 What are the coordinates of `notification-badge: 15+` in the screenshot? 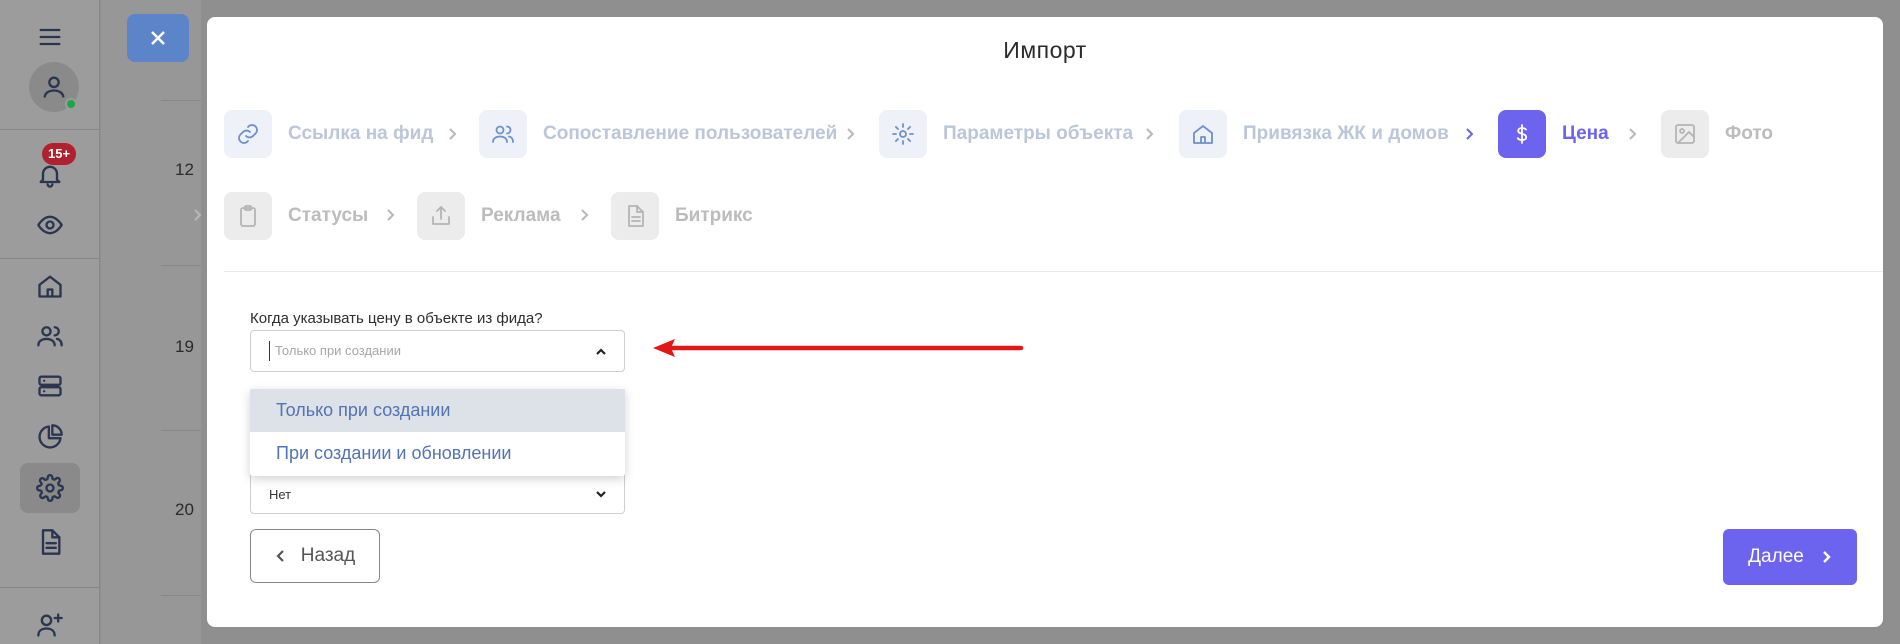 It's located at (59, 154).